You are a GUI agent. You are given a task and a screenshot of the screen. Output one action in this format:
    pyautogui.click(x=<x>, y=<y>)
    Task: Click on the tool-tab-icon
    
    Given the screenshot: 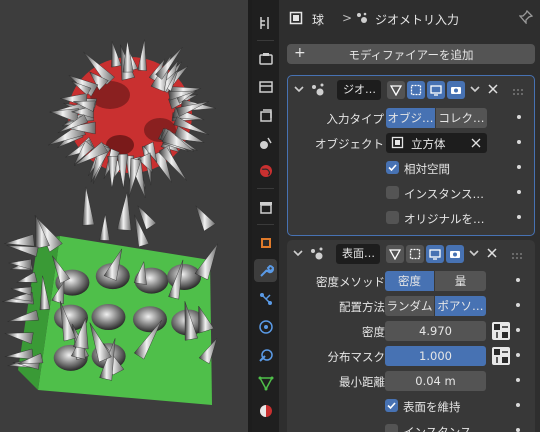 What is the action you would take?
    pyautogui.click(x=265, y=22)
    